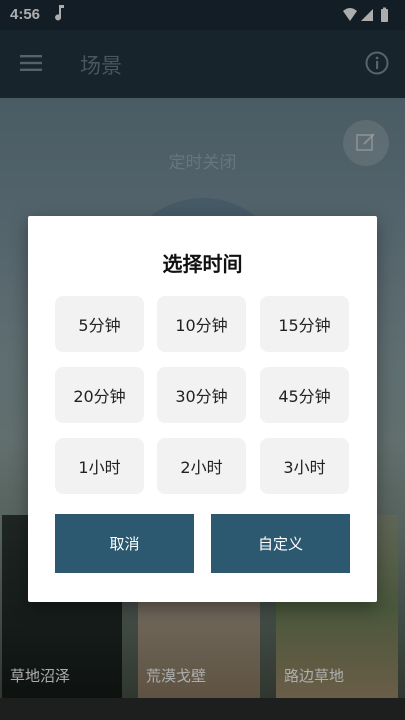 The height and width of the screenshot is (720, 405). I want to click on option-20min: 20分钟, so click(99, 395).